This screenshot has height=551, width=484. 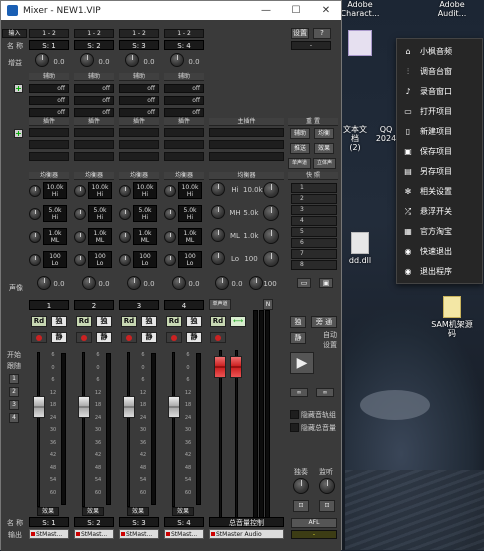 What do you see at coordinates (314, 232) in the screenshot?
I see `snapshot-item-5: 5` at bounding box center [314, 232].